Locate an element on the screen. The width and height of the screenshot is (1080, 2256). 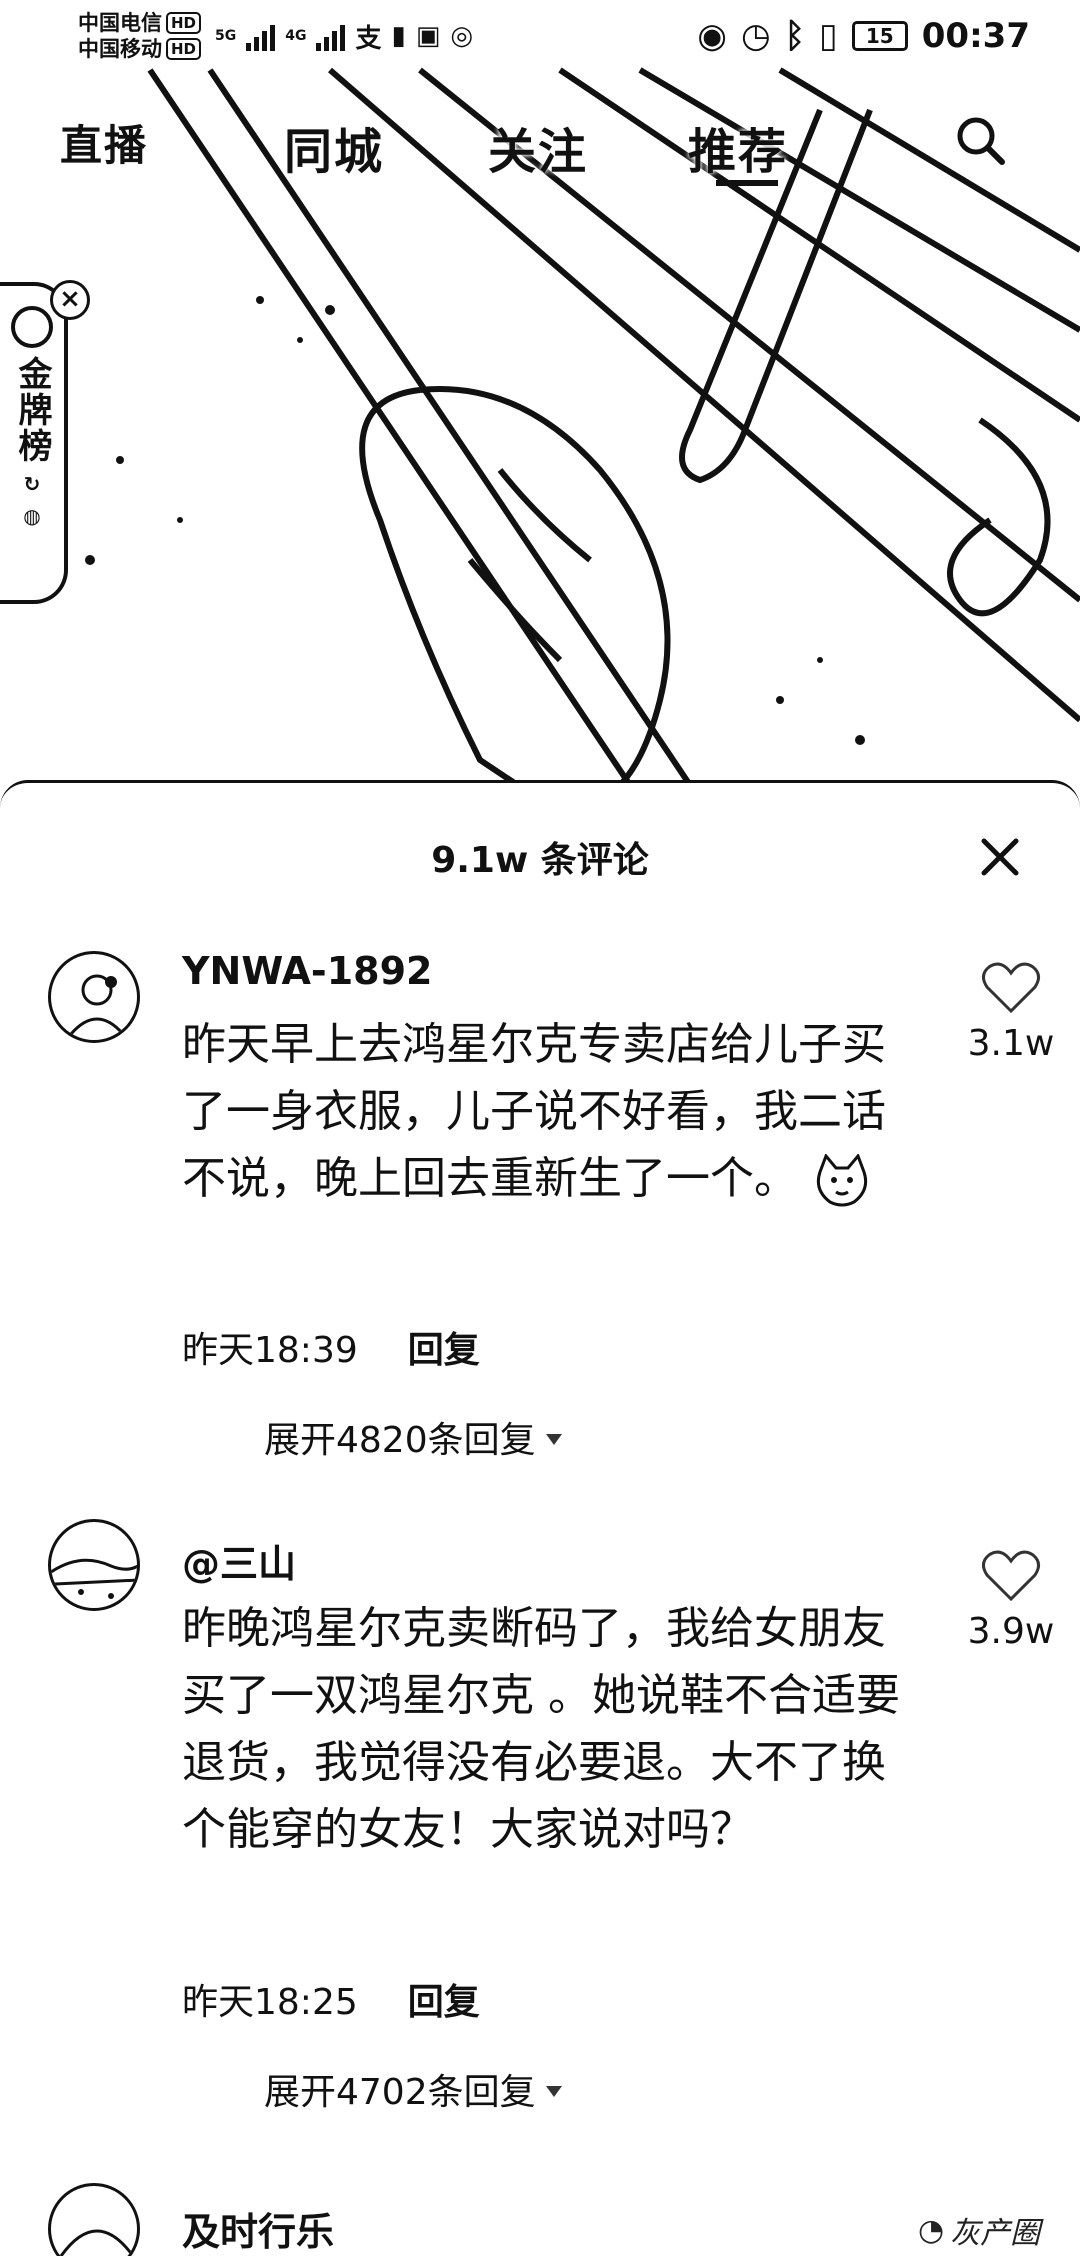
clock: 00:37 is located at coordinates (975, 36).